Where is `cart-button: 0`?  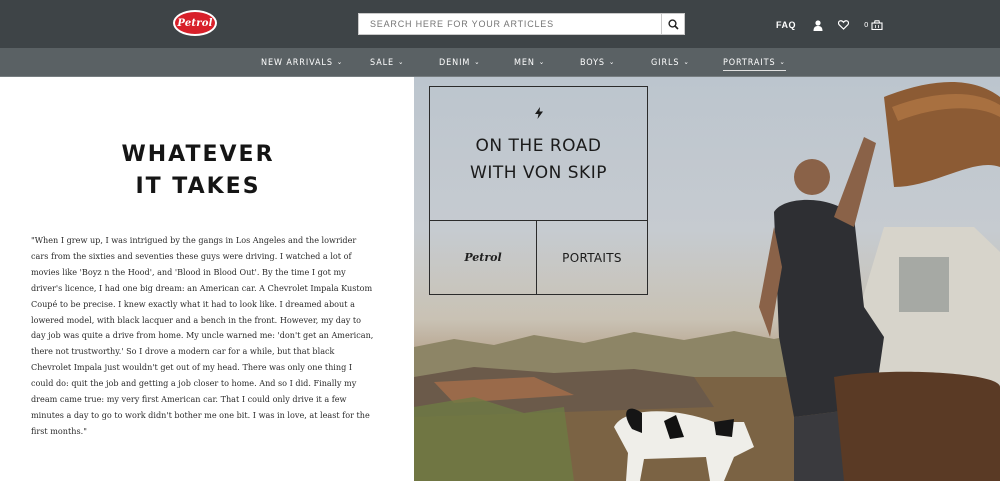 cart-button: 0 is located at coordinates (874, 25).